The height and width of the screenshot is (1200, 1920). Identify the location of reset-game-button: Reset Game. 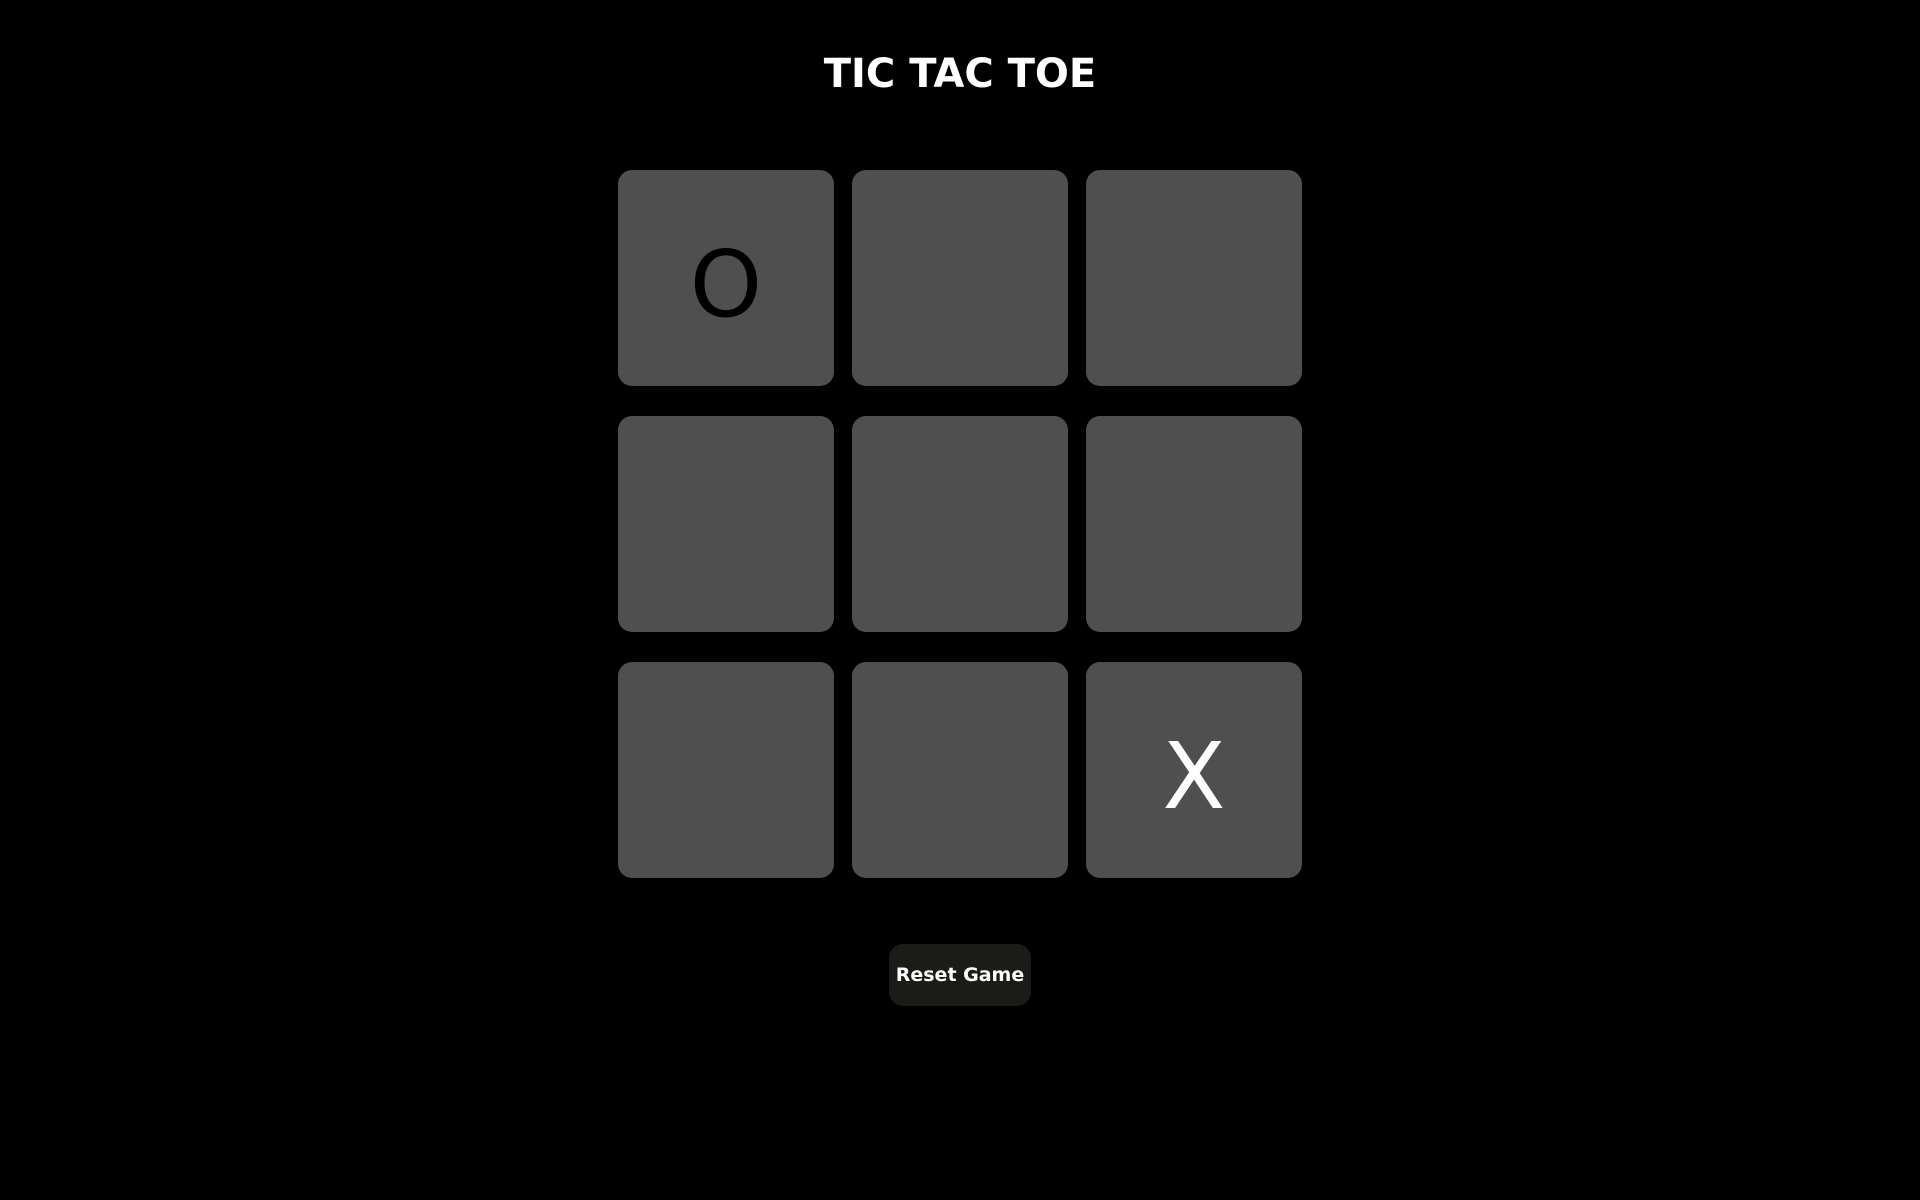
(960, 975).